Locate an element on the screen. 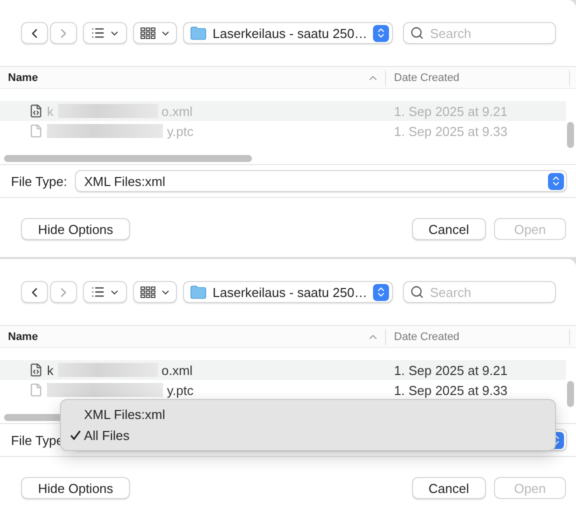 The image size is (576, 516). checkmark-icon is located at coordinates (75, 435).